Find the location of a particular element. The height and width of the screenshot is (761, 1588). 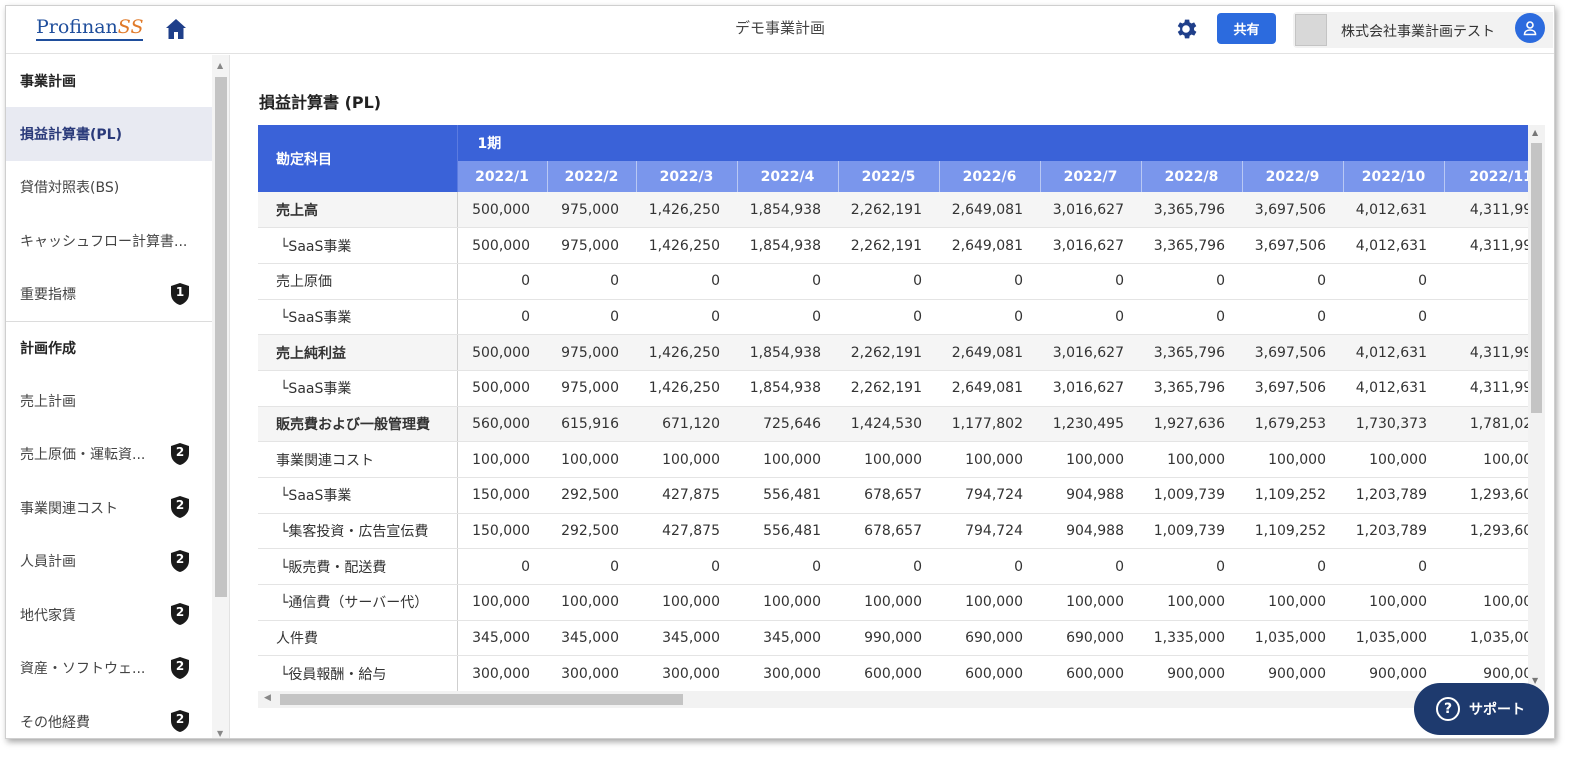

table-horizontal-scrollbar: ◀ is located at coordinates (893, 699).